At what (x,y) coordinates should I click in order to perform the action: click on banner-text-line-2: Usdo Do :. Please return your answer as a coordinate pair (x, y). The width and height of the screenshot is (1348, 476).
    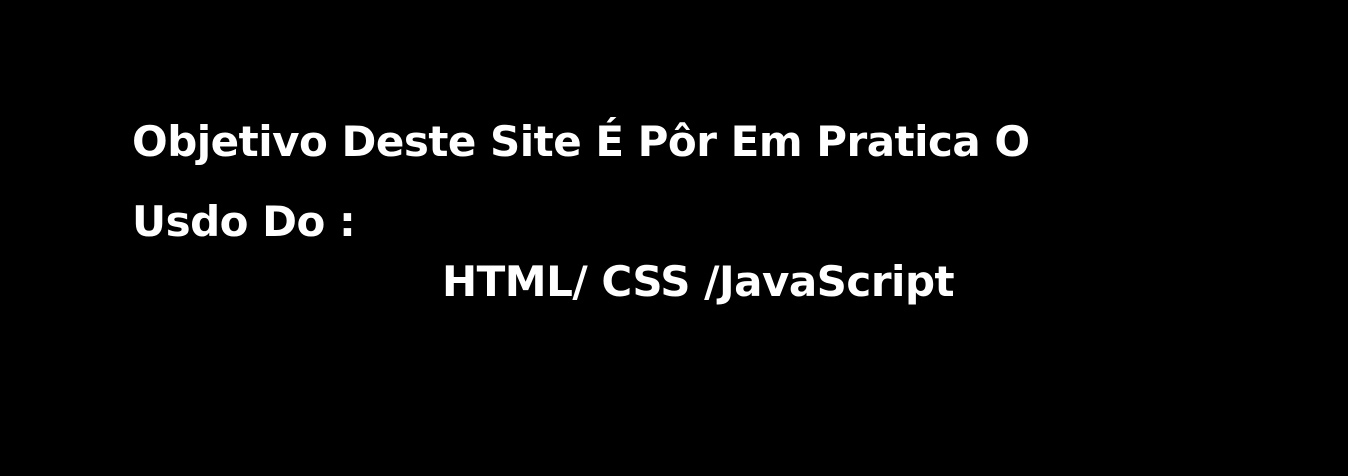
    Looking at the image, I should click on (244, 221).